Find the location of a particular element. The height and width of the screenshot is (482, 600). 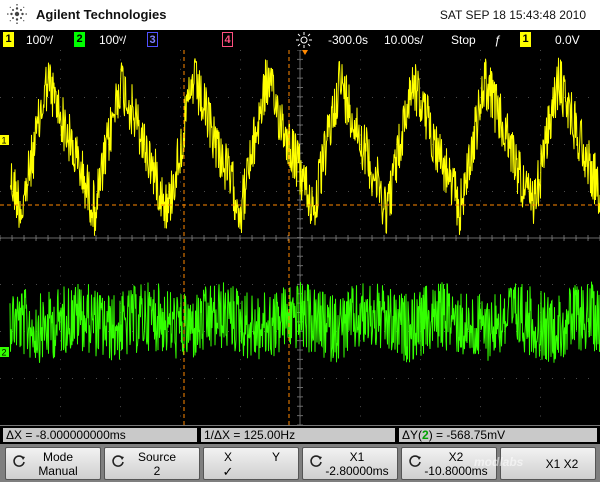

inverse-delta-x-readout: 1/ΔX = 125.00Hz is located at coordinates (298, 435).